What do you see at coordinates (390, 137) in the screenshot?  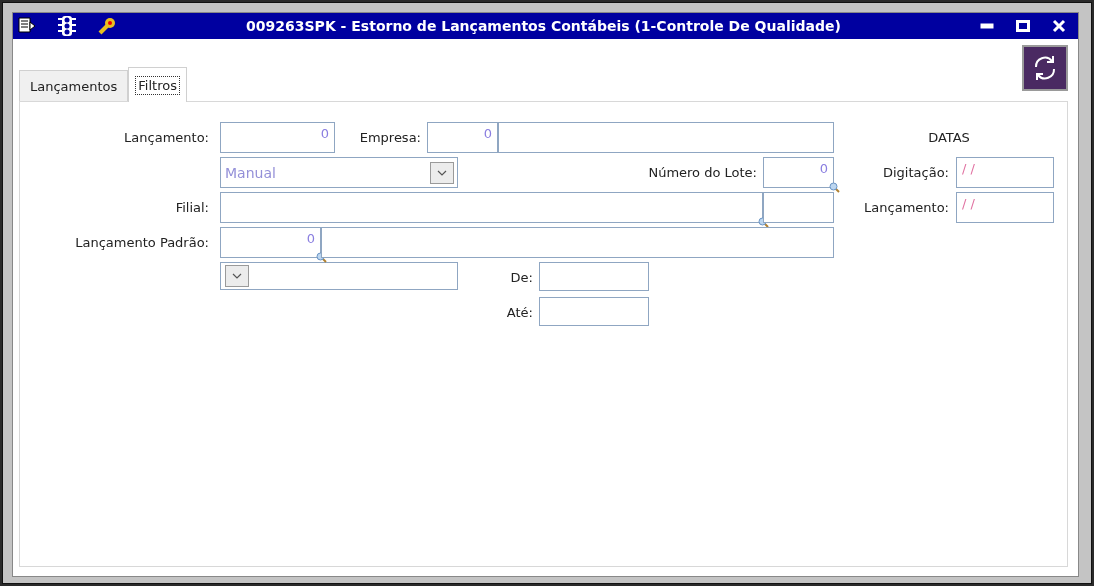 I see `field-label: Empresa:` at bounding box center [390, 137].